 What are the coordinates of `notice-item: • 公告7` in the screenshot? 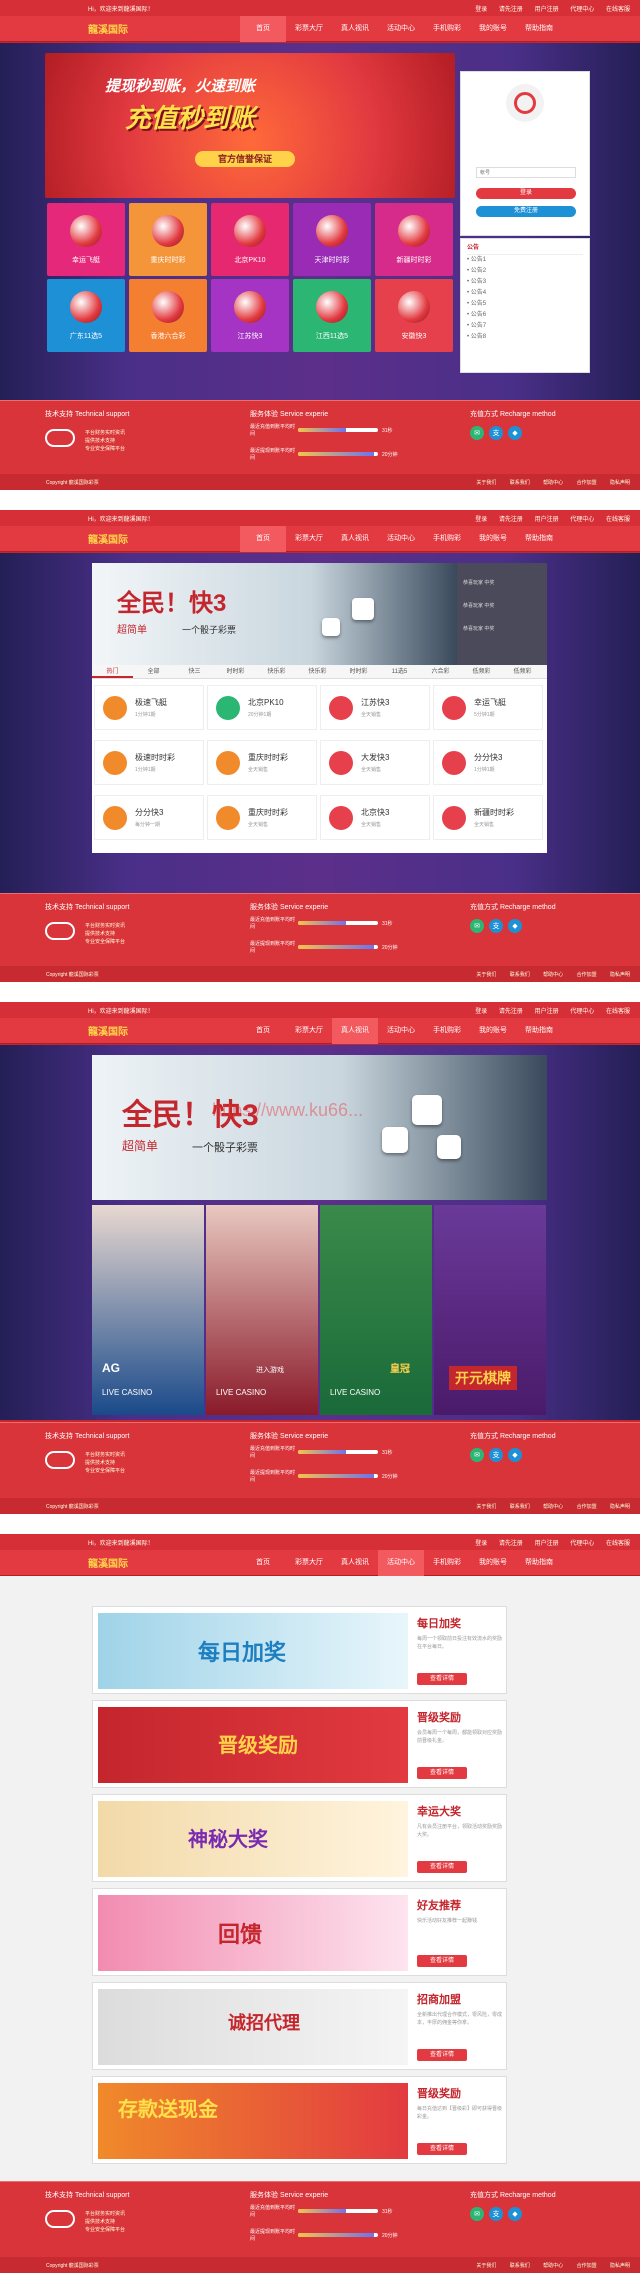 It's located at (525, 326).